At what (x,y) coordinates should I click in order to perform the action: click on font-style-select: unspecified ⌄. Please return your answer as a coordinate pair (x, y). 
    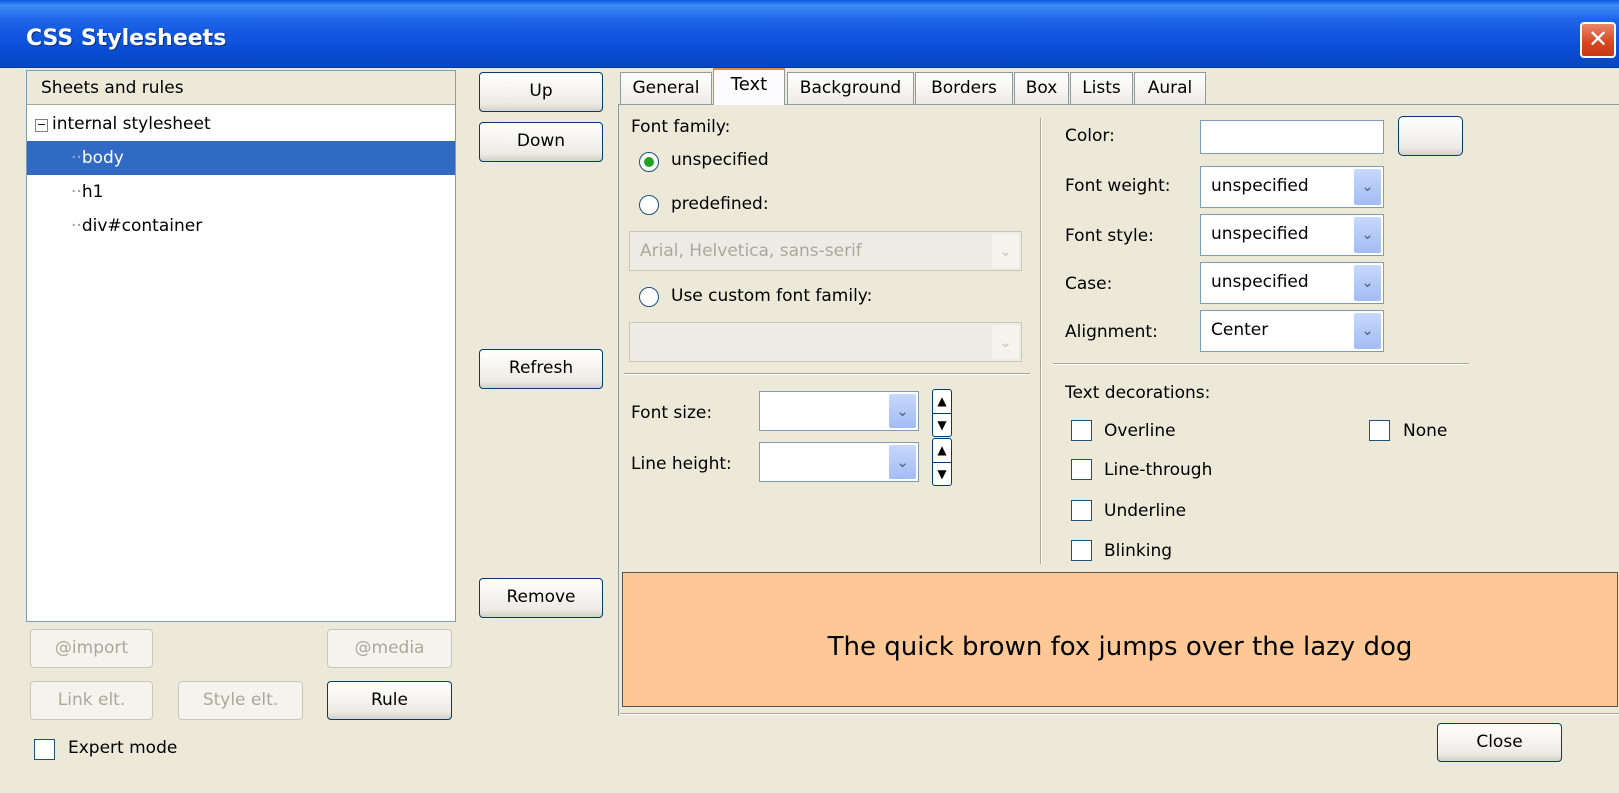
    Looking at the image, I should click on (1292, 235).